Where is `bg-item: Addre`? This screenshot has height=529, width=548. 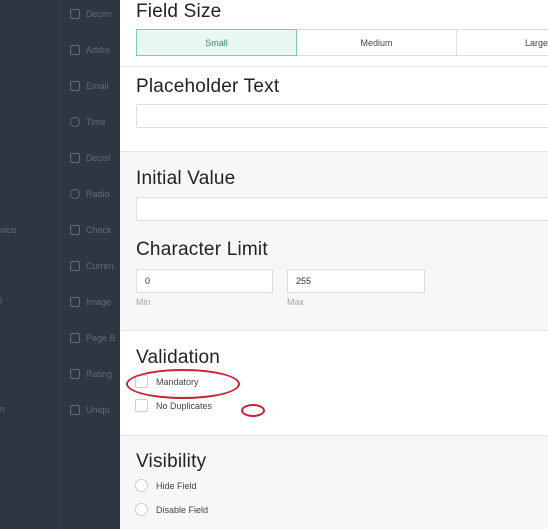
bg-item: Addre is located at coordinates (90, 50).